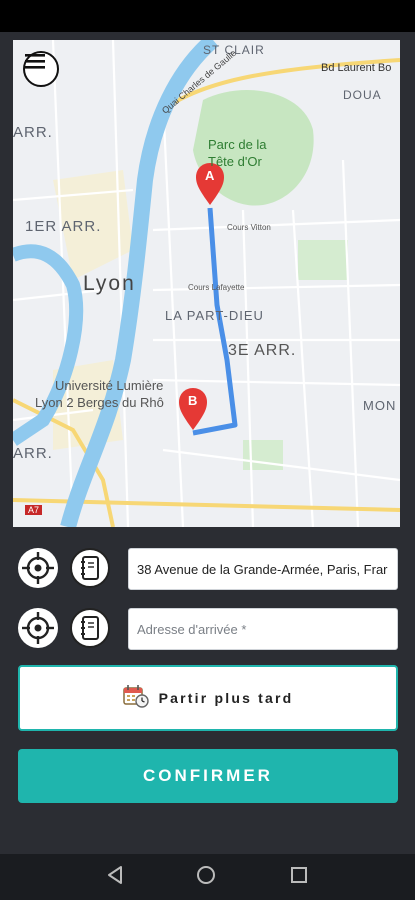 The width and height of the screenshot is (415, 900). Describe the element at coordinates (262, 350) in the screenshot. I see `map-label-3e-arr: 3E ARR.` at that location.